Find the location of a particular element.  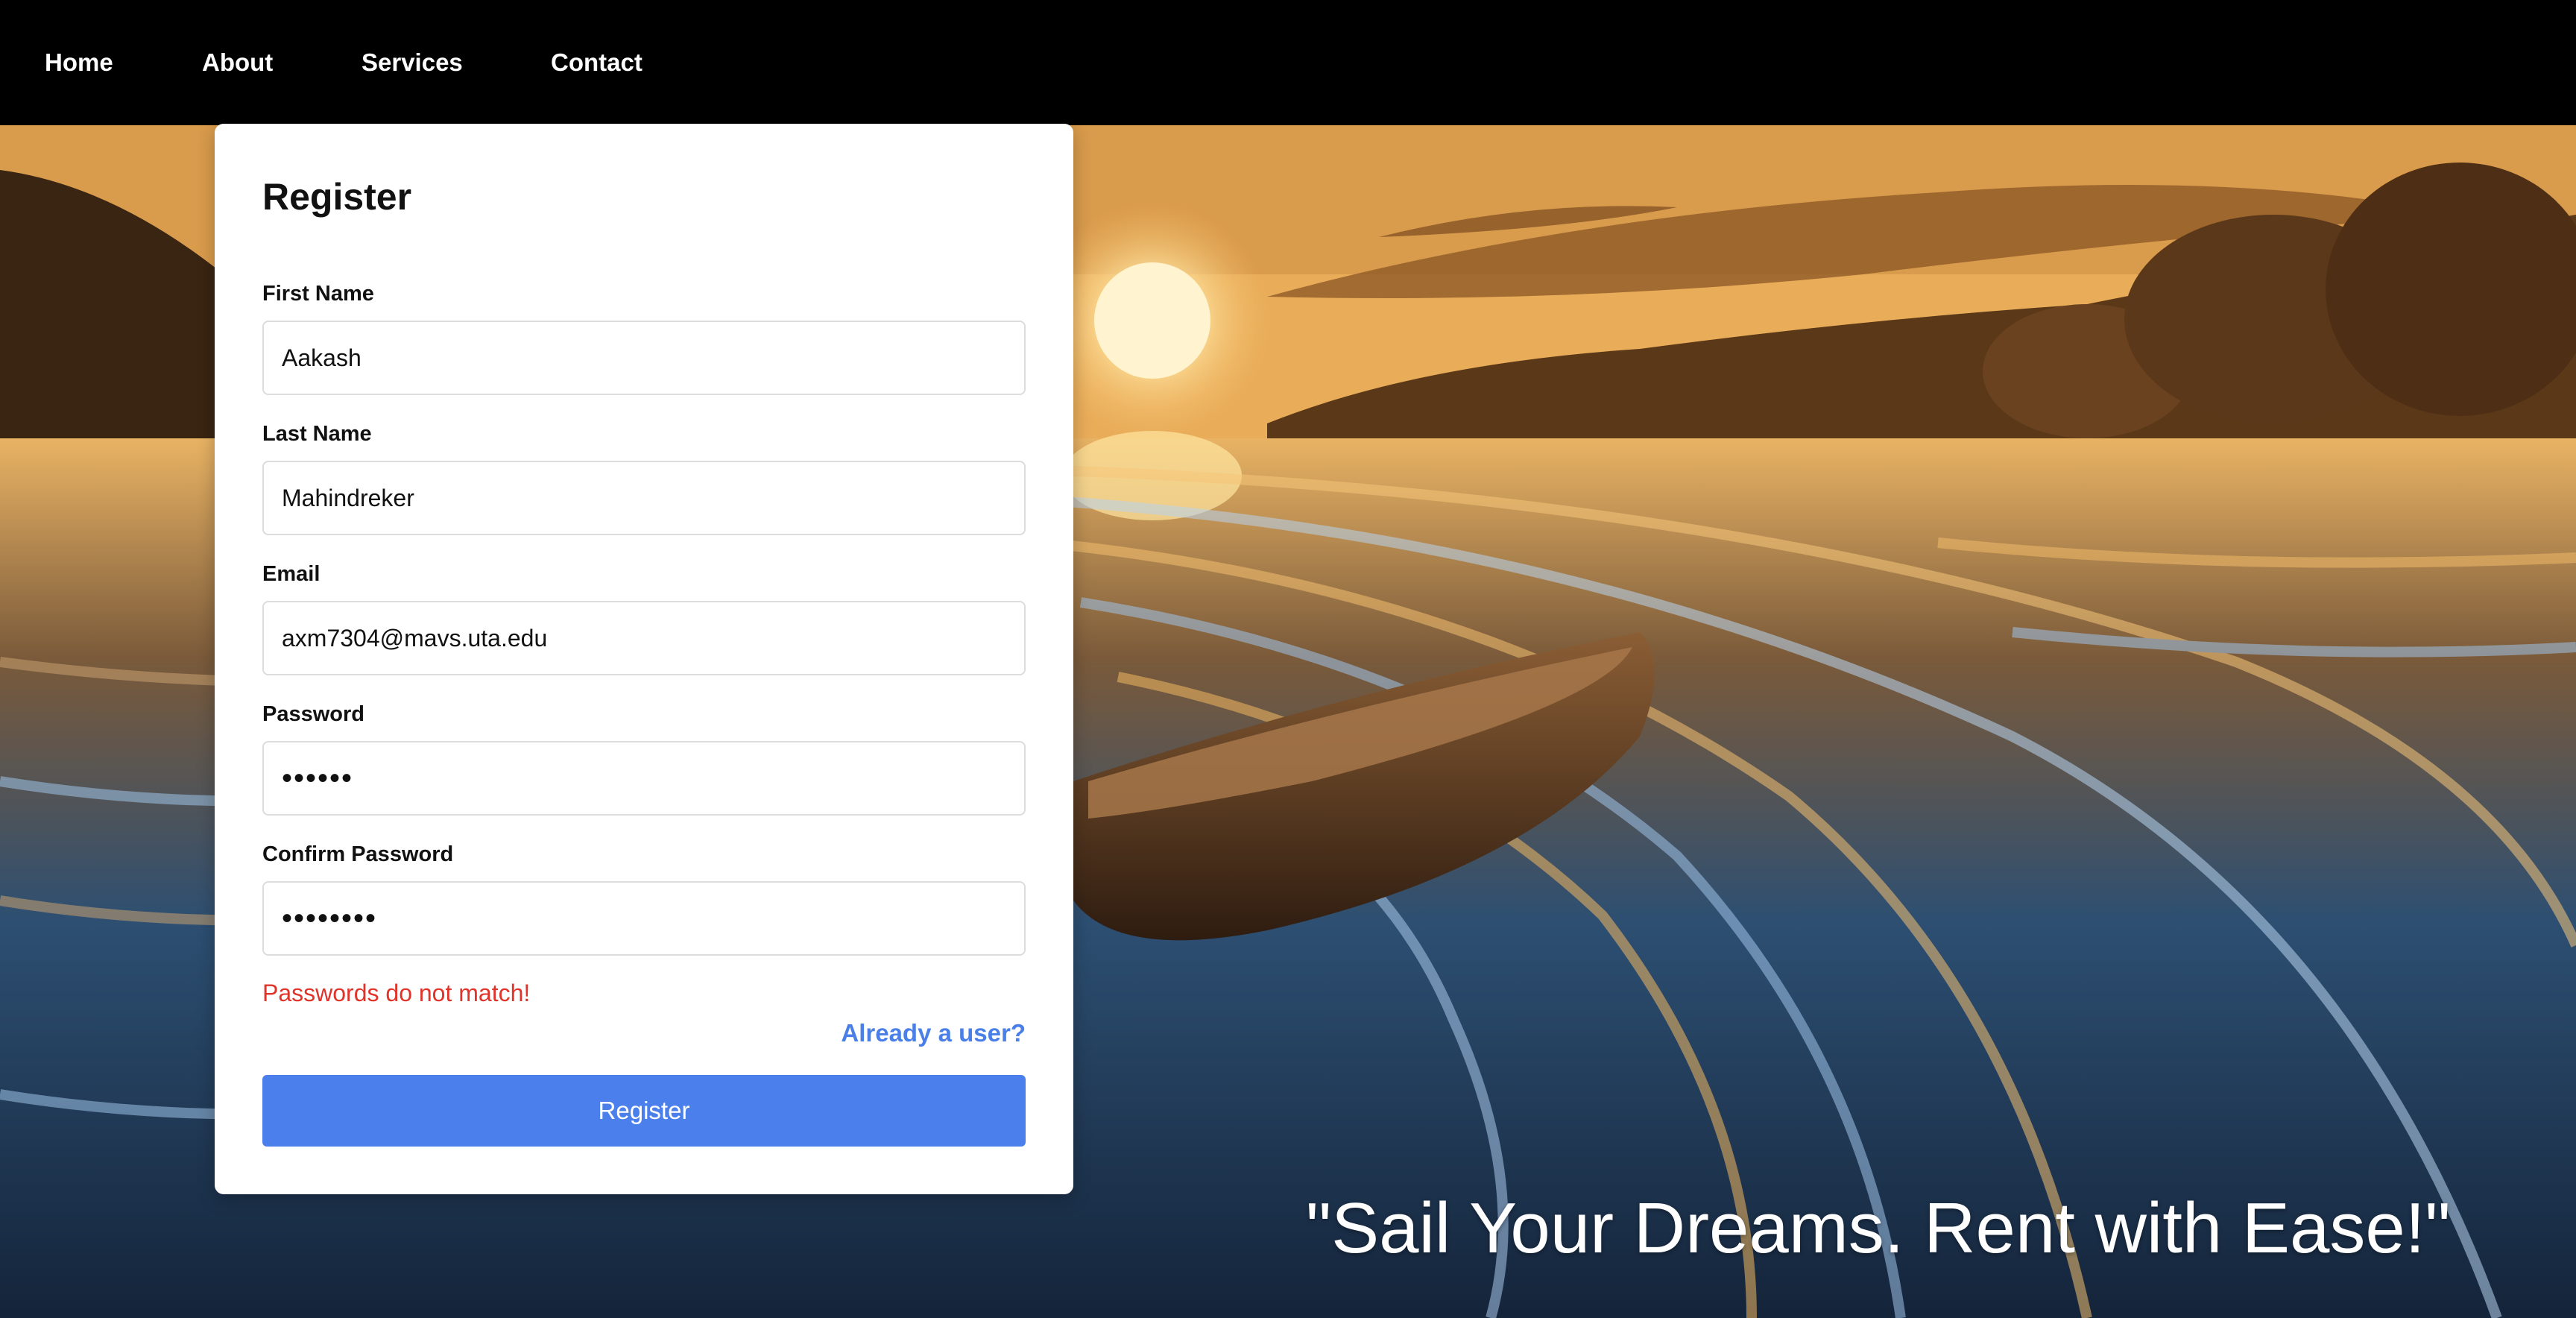

last-name-label: Last Name is located at coordinates (317, 434).